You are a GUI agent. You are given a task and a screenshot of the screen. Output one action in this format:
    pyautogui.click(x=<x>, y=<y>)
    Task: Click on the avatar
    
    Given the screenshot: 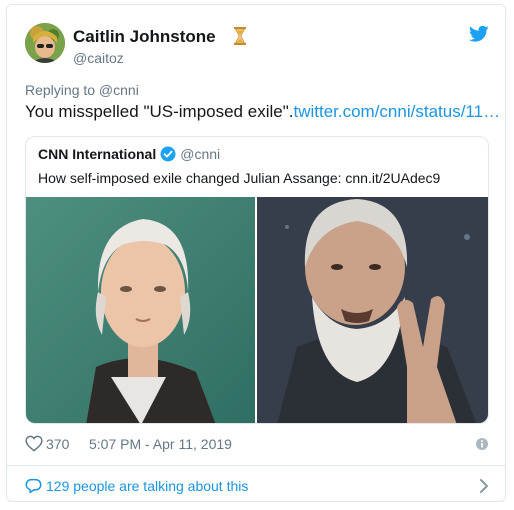 What is the action you would take?
    pyautogui.click(x=45, y=43)
    